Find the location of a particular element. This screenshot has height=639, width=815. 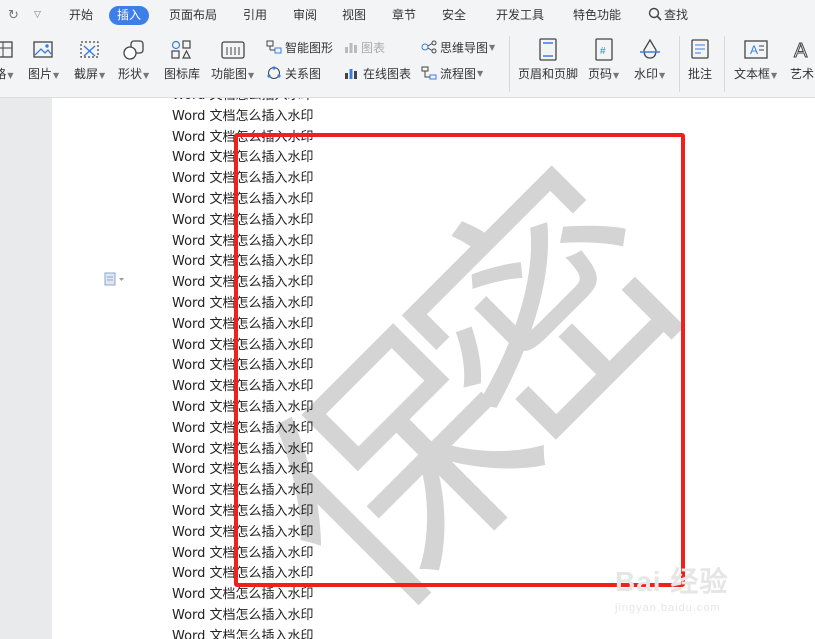

online-chart-label: 在线图表 is located at coordinates (387, 73).